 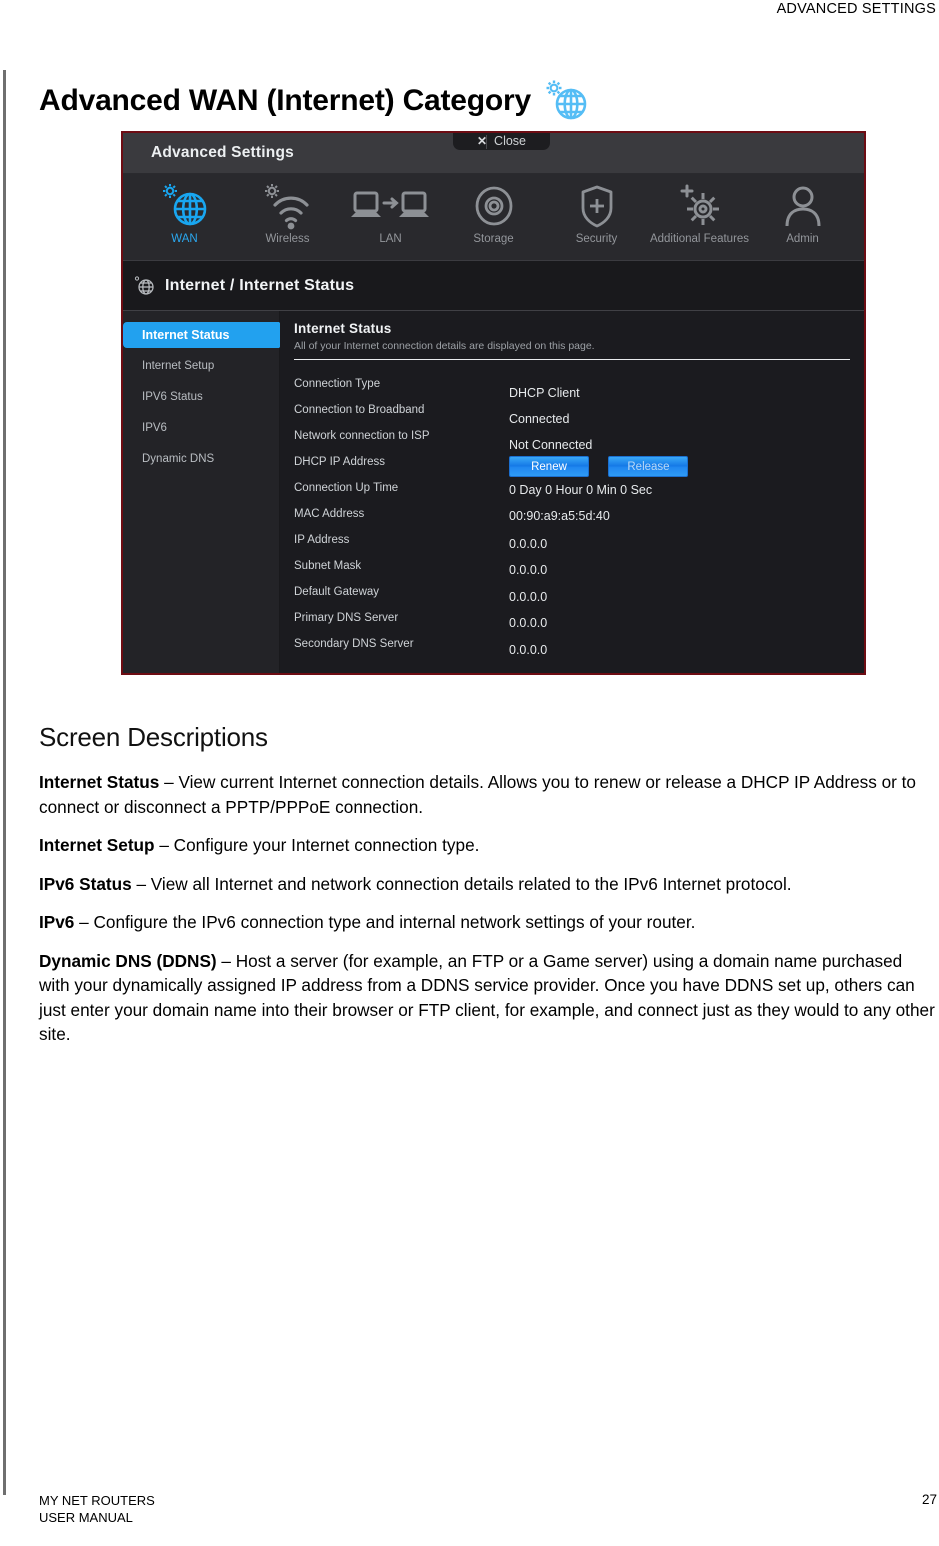 I want to click on close-button: ✕ Close, so click(x=501, y=141).